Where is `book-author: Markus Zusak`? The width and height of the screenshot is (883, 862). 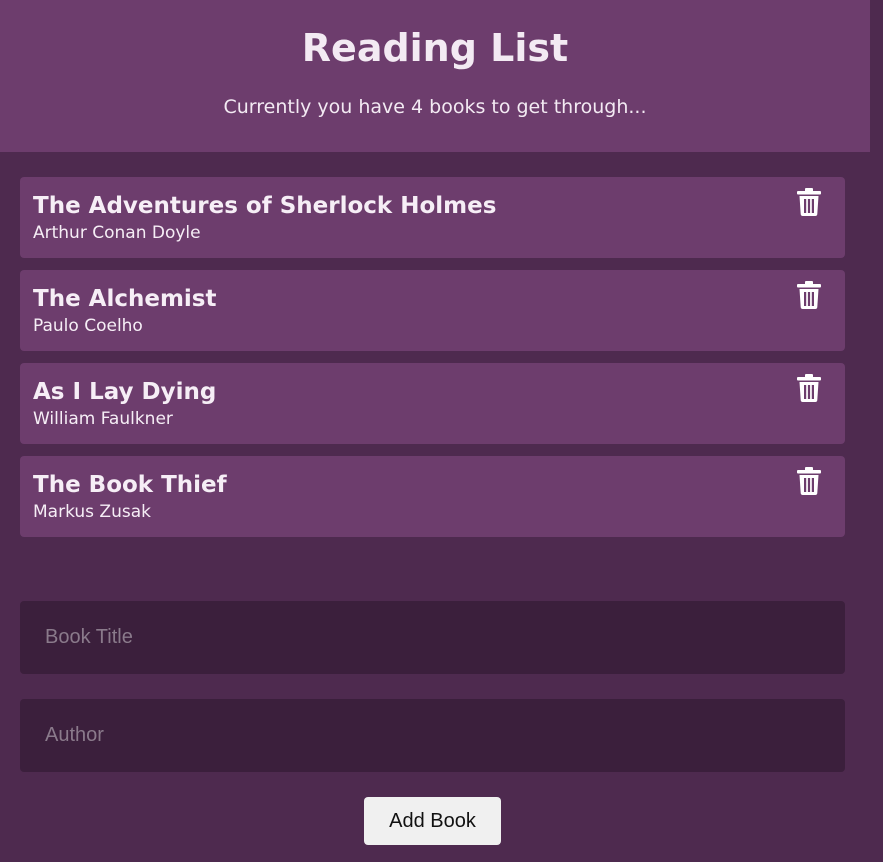 book-author: Markus Zusak is located at coordinates (92, 512).